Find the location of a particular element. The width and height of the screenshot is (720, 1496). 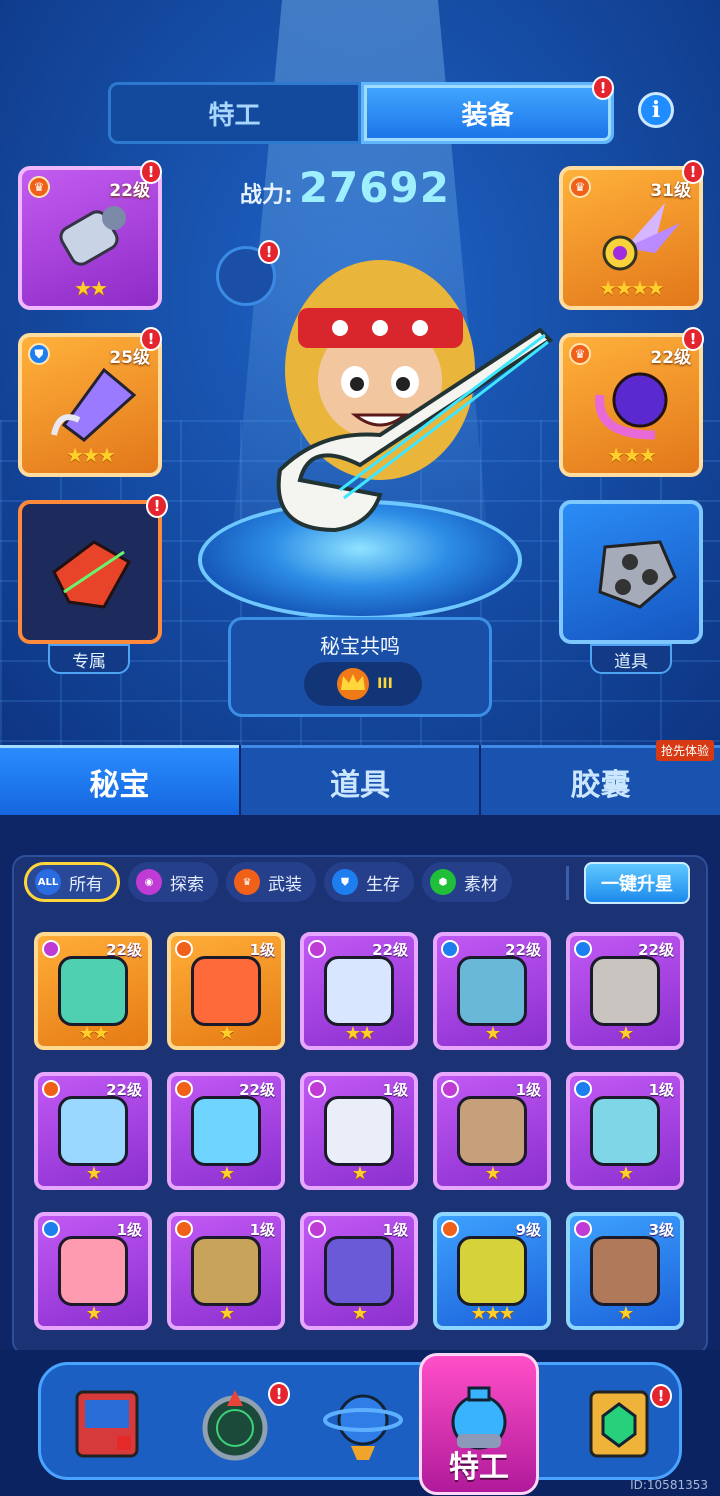

one-click-star-up-button: 一键升星 is located at coordinates (637, 883).